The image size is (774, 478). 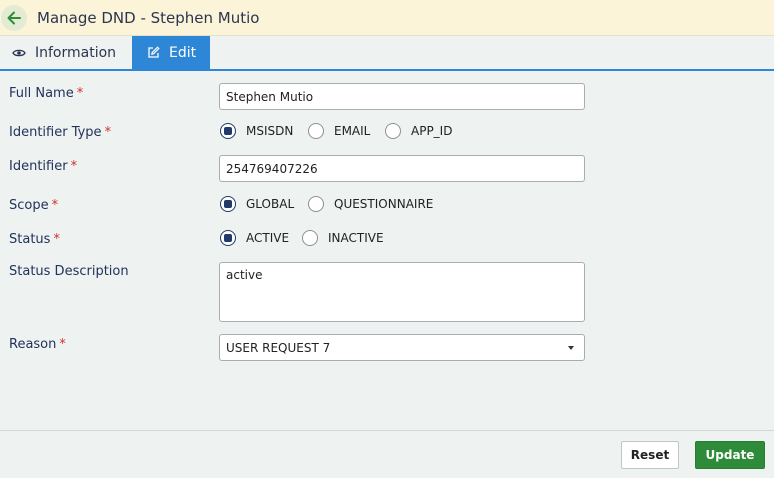 I want to click on page-title: Manage DND - Stephen Mutio, so click(x=148, y=17).